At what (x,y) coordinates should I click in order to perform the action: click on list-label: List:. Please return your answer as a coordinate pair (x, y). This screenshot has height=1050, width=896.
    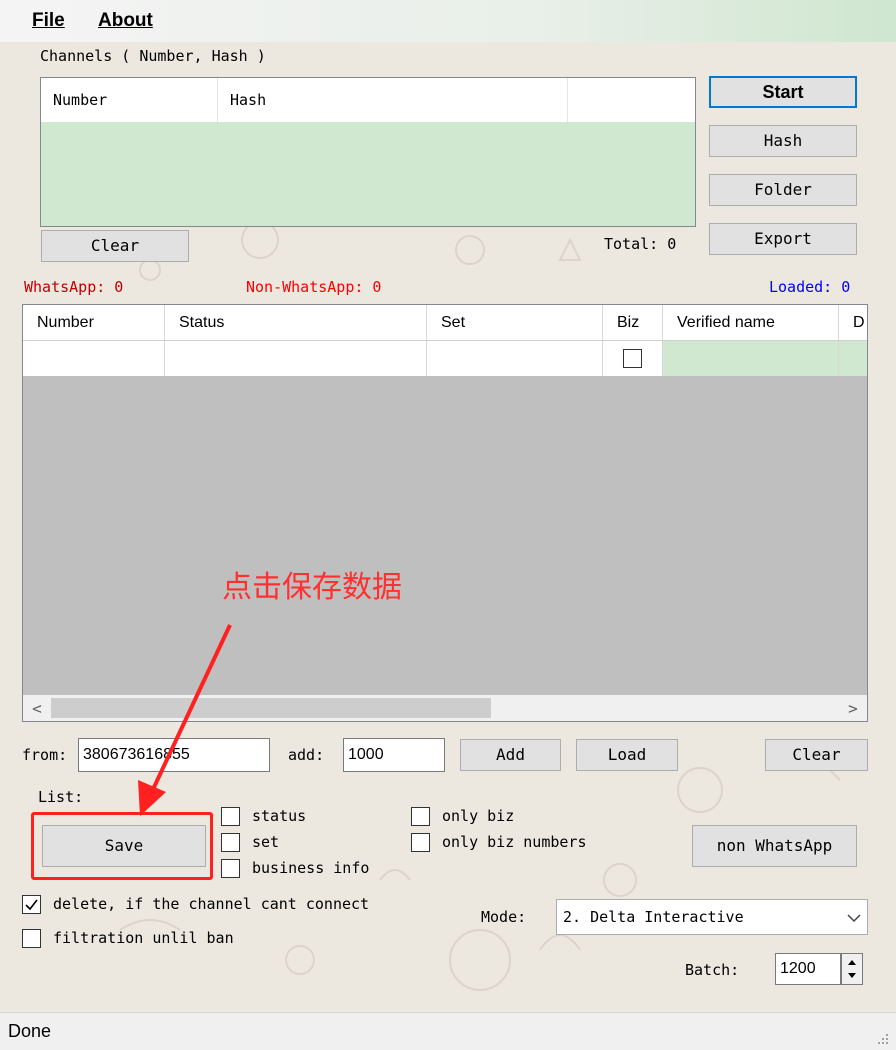
    Looking at the image, I should click on (61, 797).